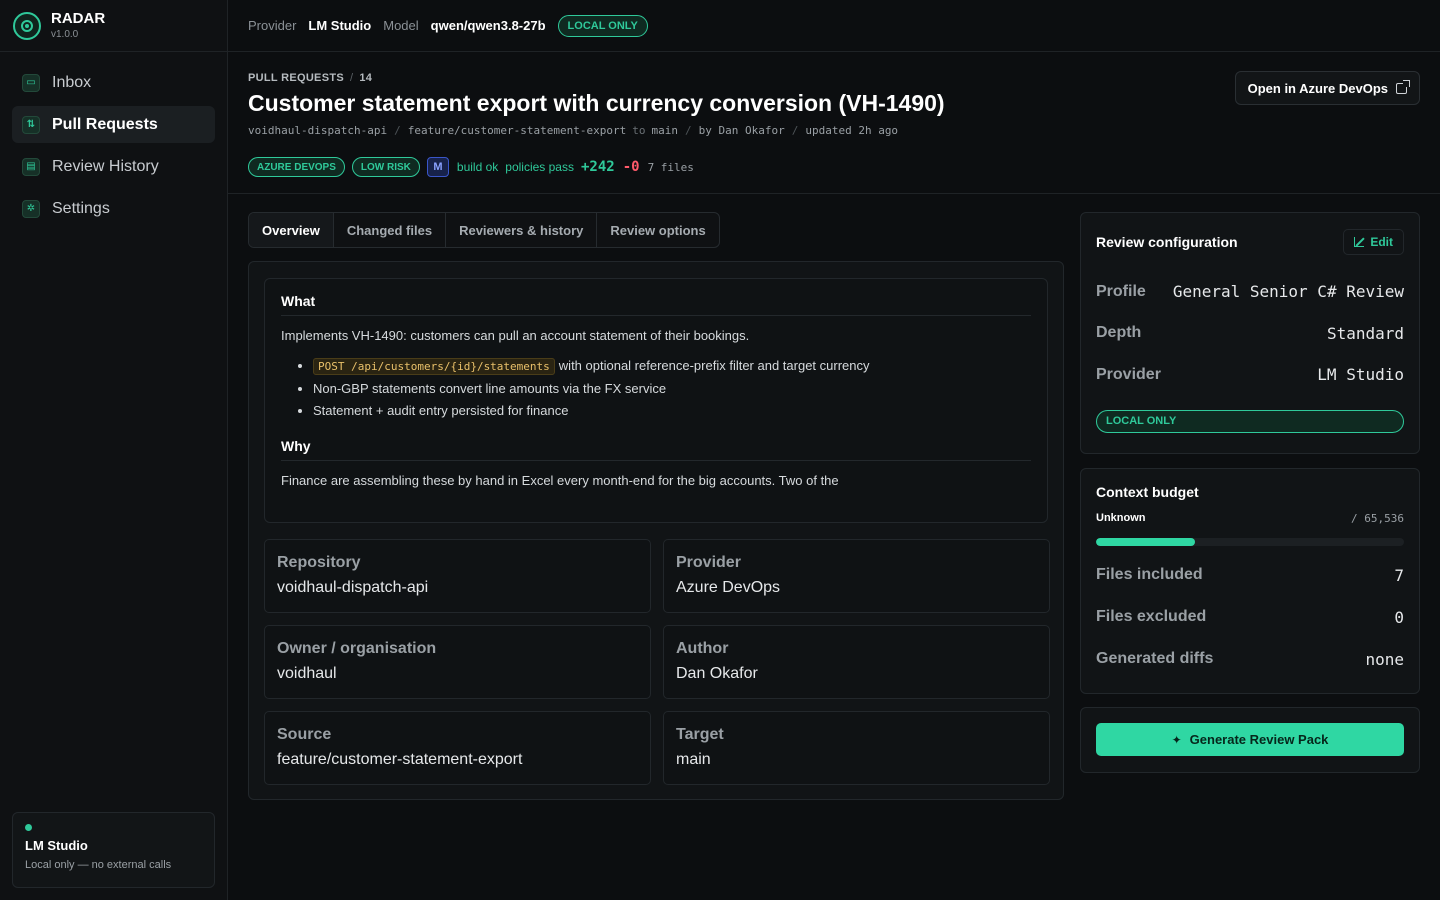  I want to click on config-value: General Senior C# Review, so click(1288, 292).